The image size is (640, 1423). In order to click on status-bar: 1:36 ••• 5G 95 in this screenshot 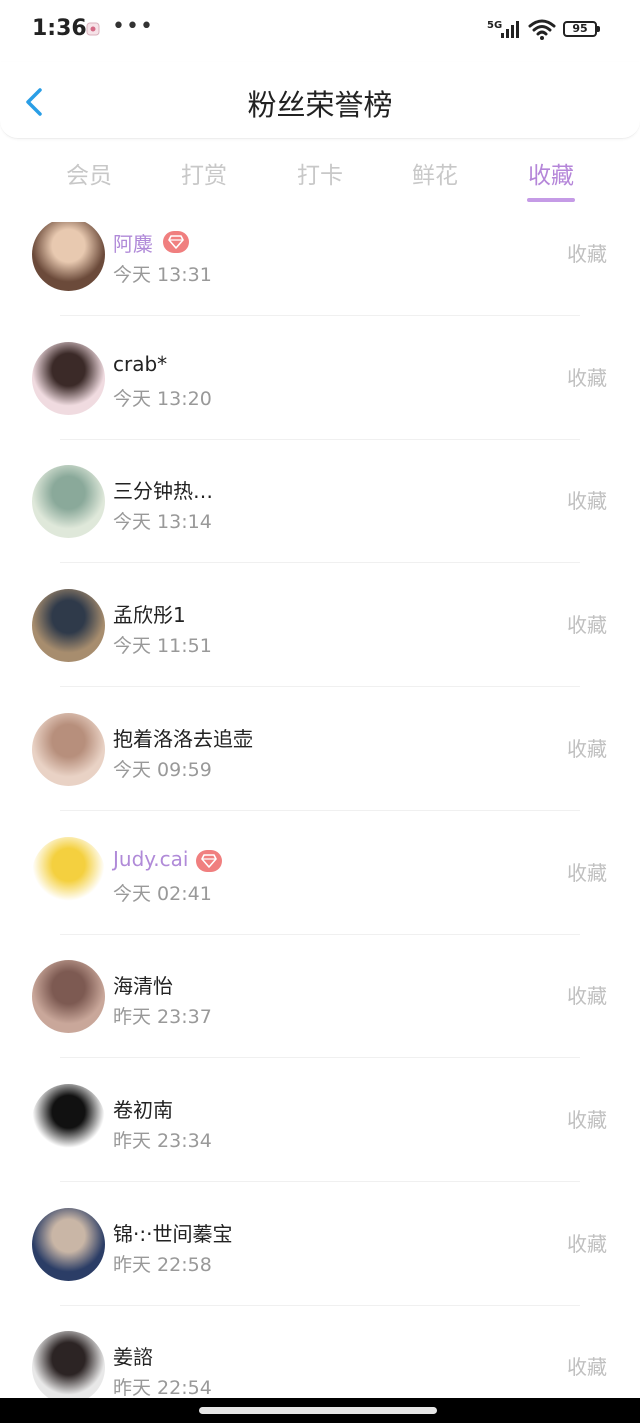, I will do `click(320, 31)`.